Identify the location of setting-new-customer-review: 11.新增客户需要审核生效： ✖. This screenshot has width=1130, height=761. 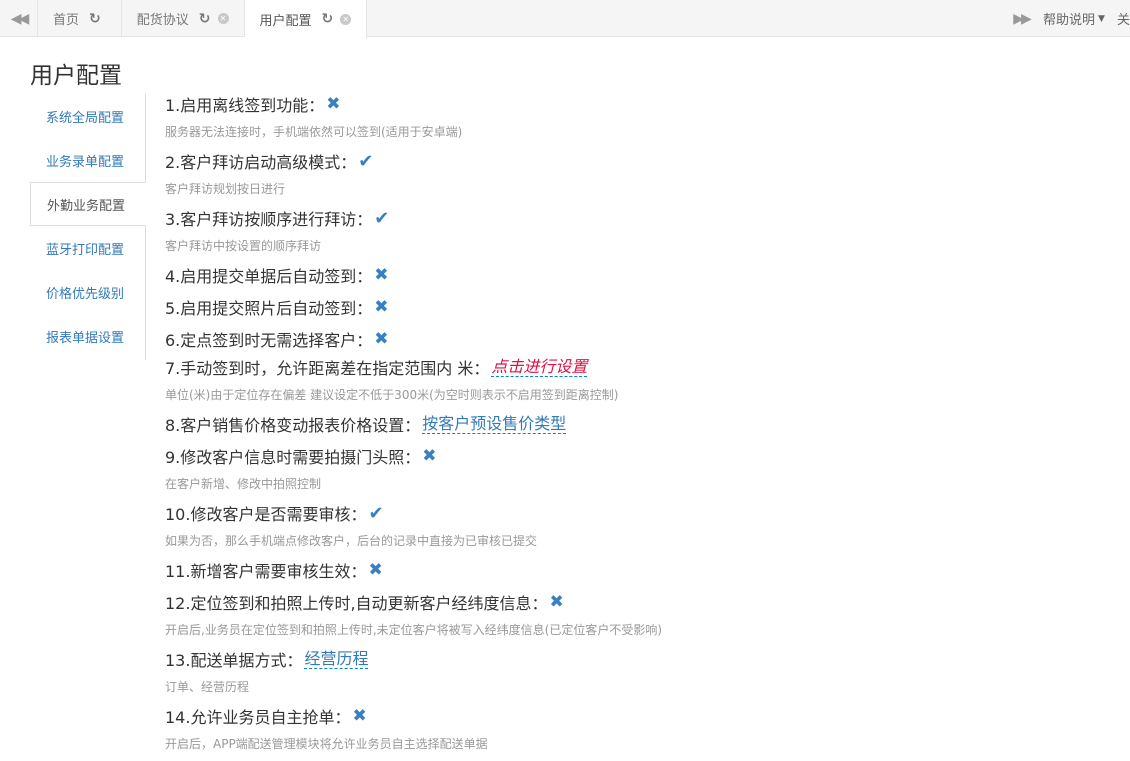
(645, 570).